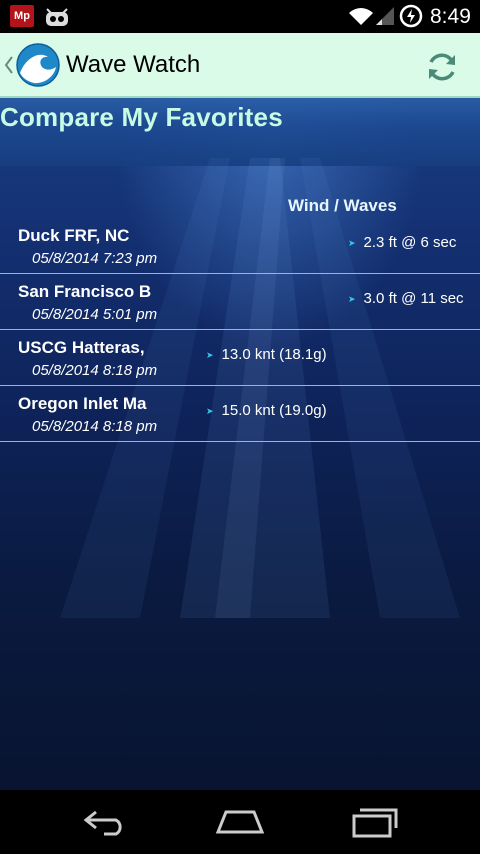 The width and height of the screenshot is (480, 854). What do you see at coordinates (38, 65) in the screenshot?
I see `wave-logo-icon` at bounding box center [38, 65].